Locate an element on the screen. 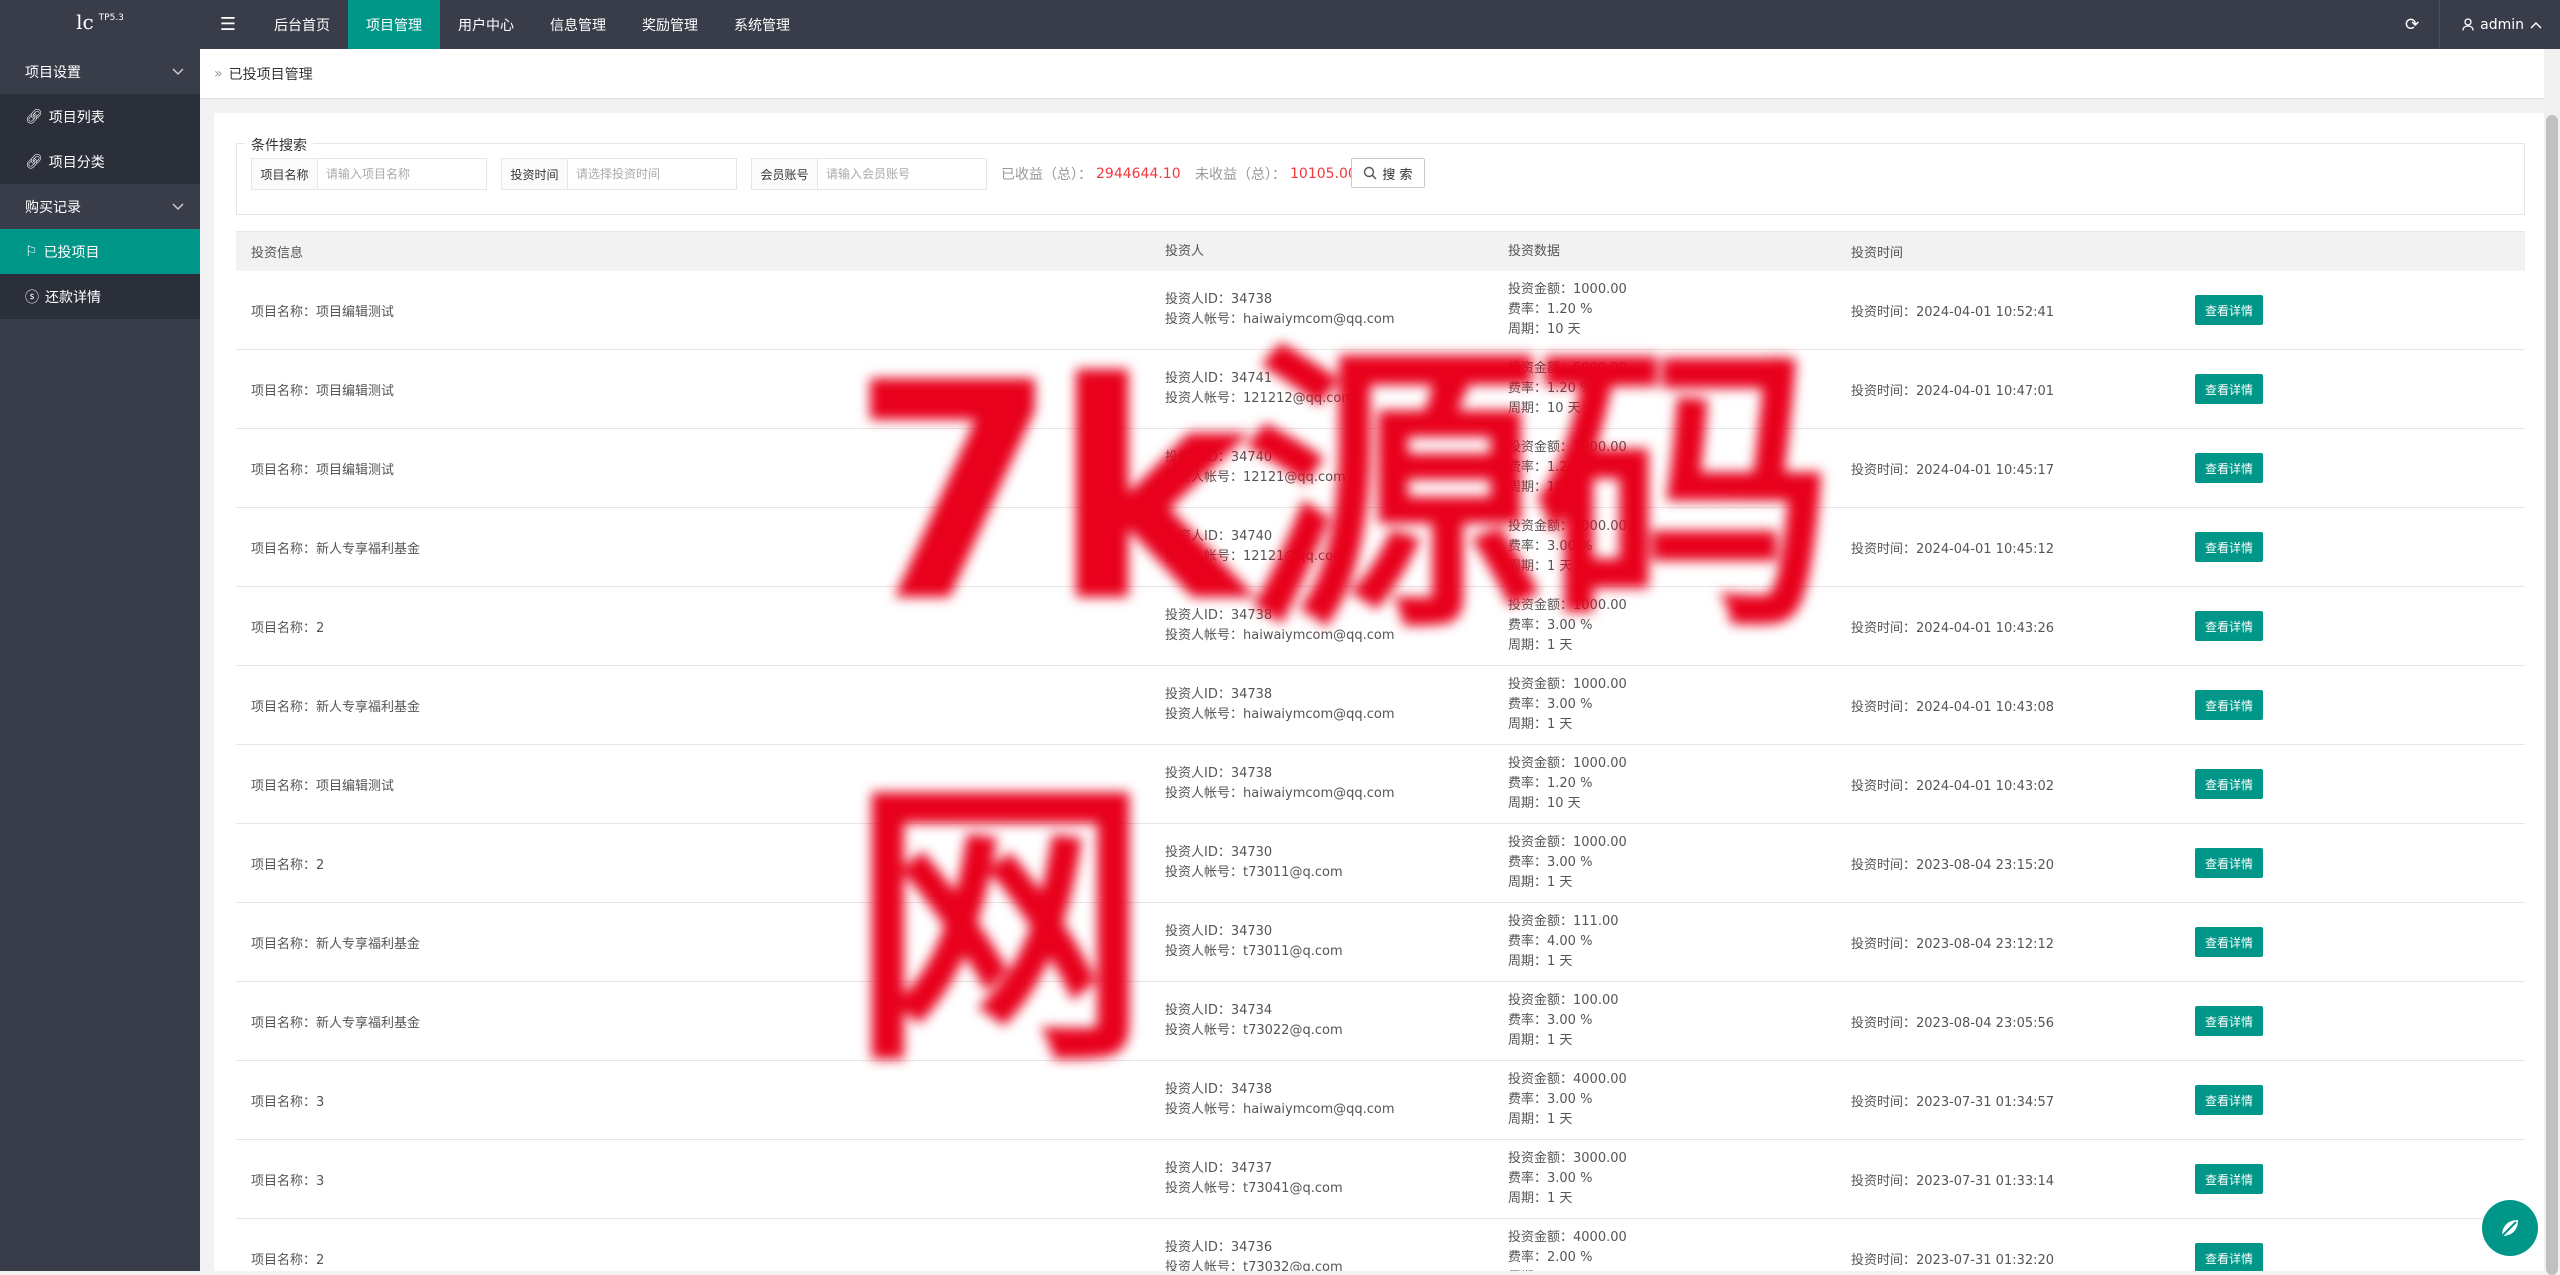 The height and width of the screenshot is (1275, 2560). member-account-input is located at coordinates (902, 174).